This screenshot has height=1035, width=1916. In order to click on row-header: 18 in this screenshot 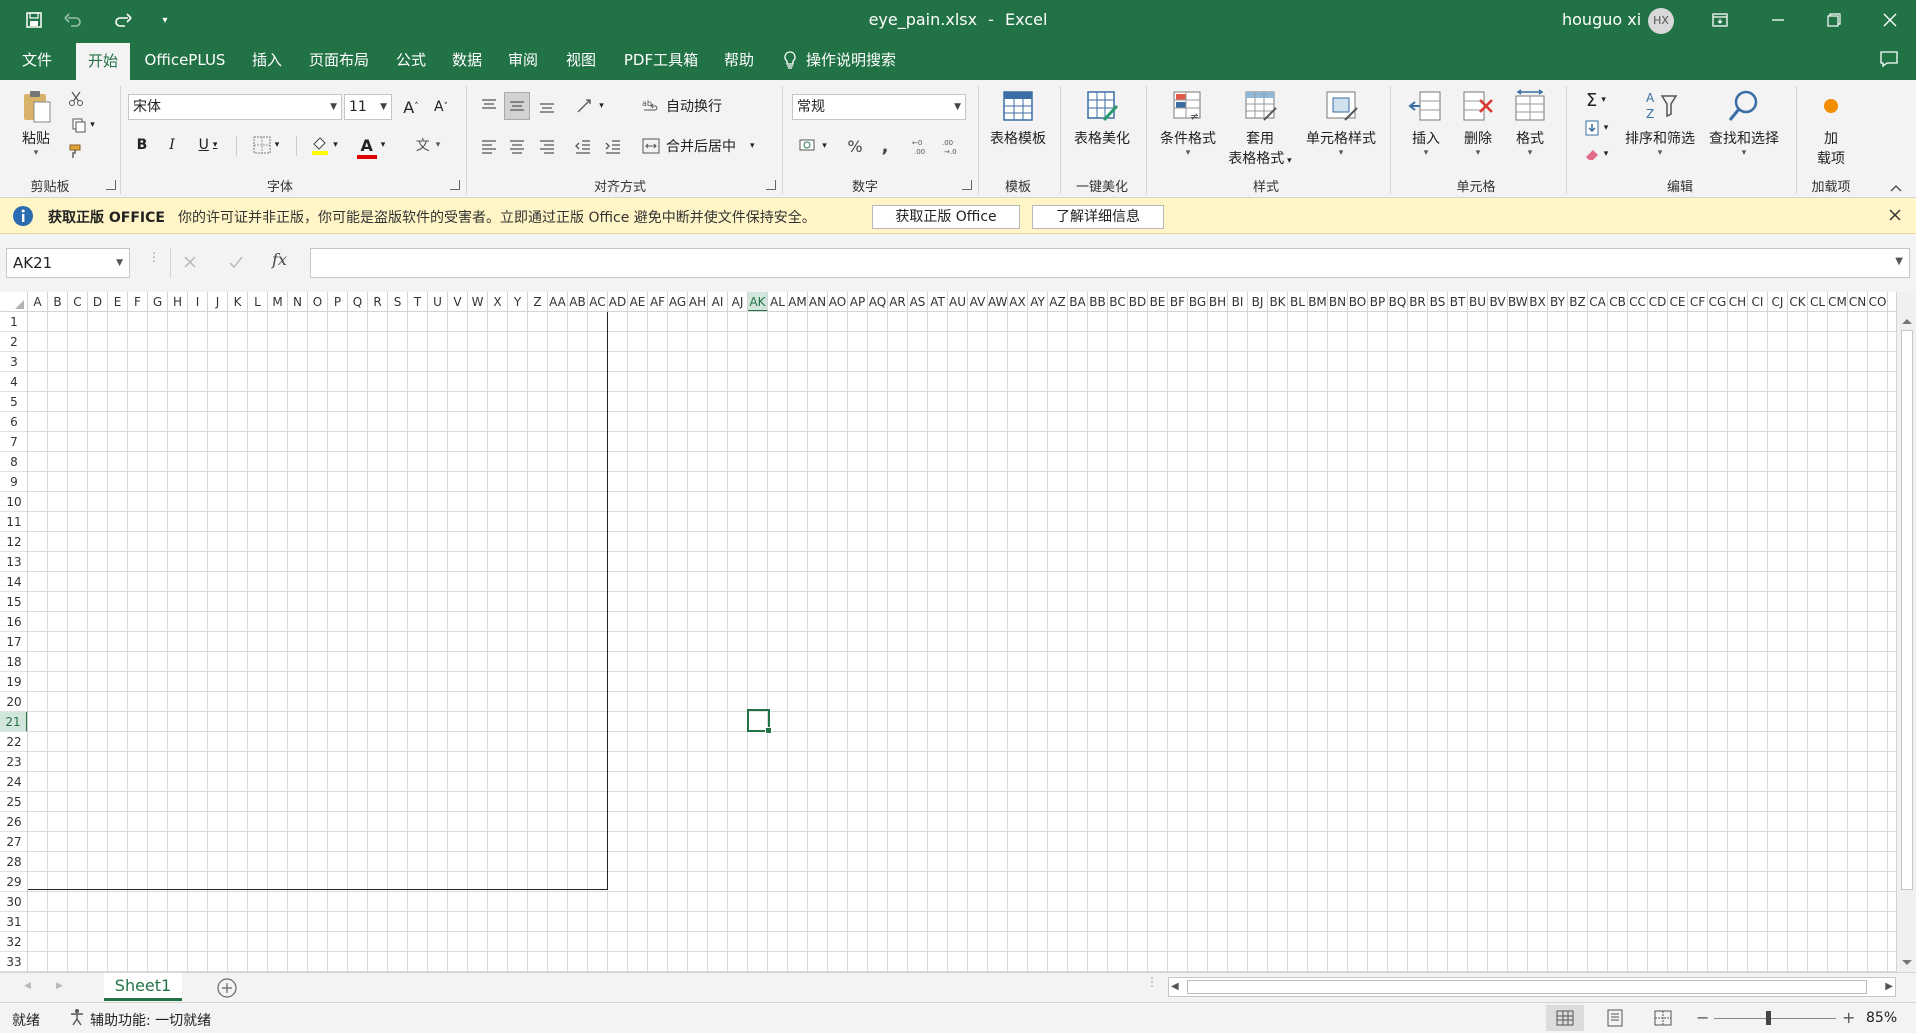, I will do `click(13, 662)`.